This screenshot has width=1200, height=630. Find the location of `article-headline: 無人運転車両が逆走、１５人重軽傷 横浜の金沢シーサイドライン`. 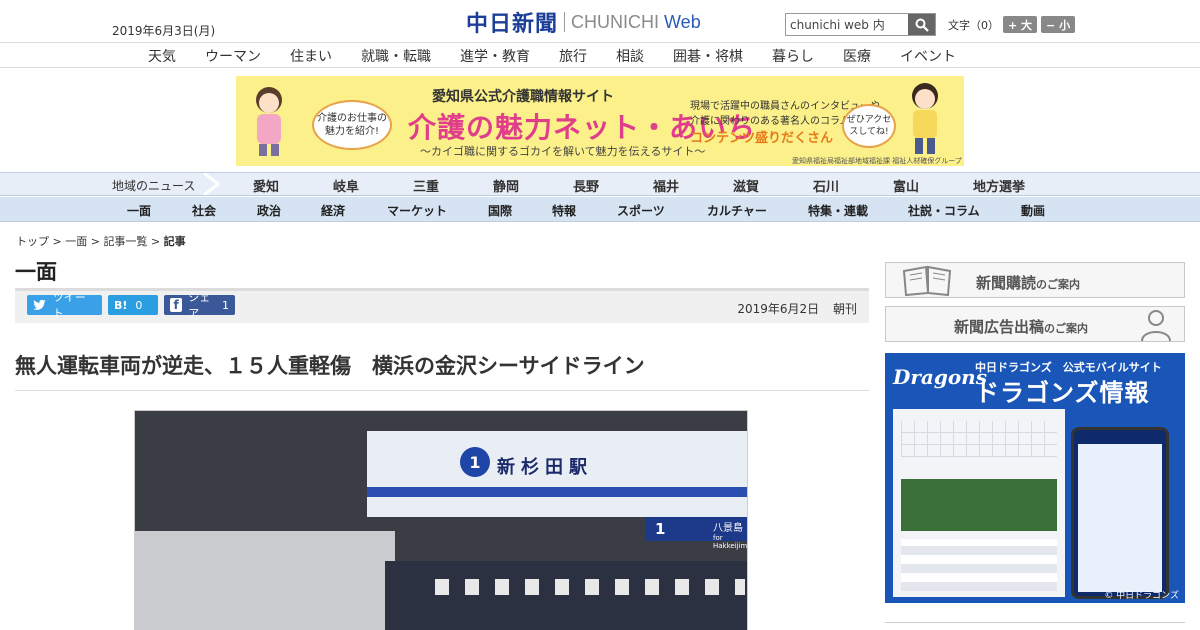

article-headline: 無人運転車両が逆走、１５人重軽傷 横浜の金沢シーサイドライン is located at coordinates (330, 366).